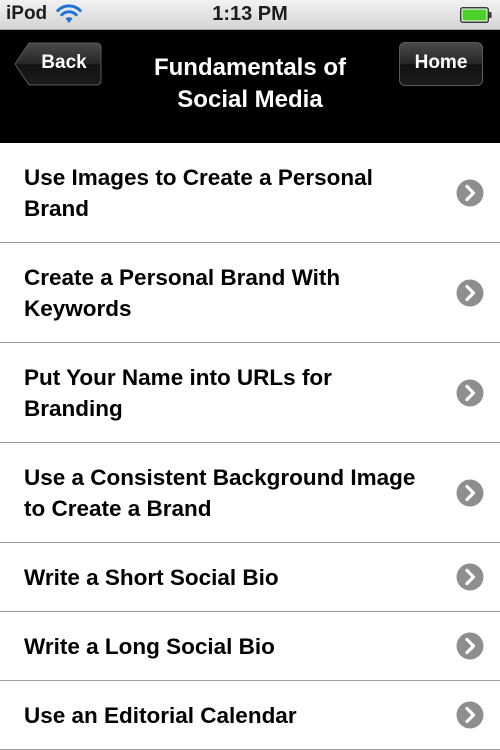 The height and width of the screenshot is (750, 500). I want to click on home-button: Home, so click(441, 64).